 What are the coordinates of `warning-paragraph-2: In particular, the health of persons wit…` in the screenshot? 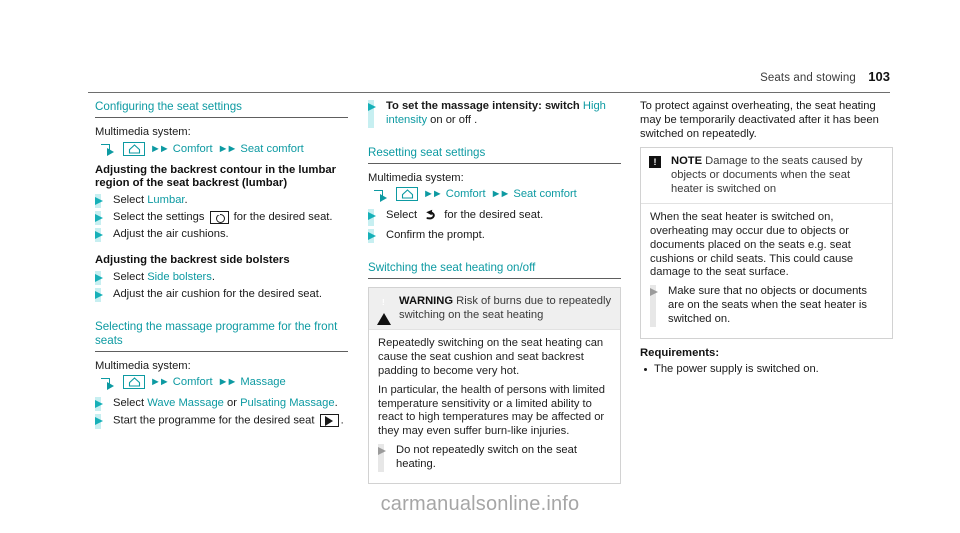 It's located at (491, 410).